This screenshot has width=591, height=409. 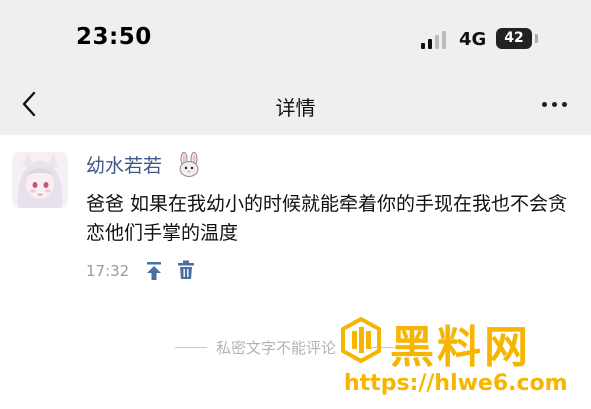 I want to click on nav-bar: 详情, so click(x=295, y=106).